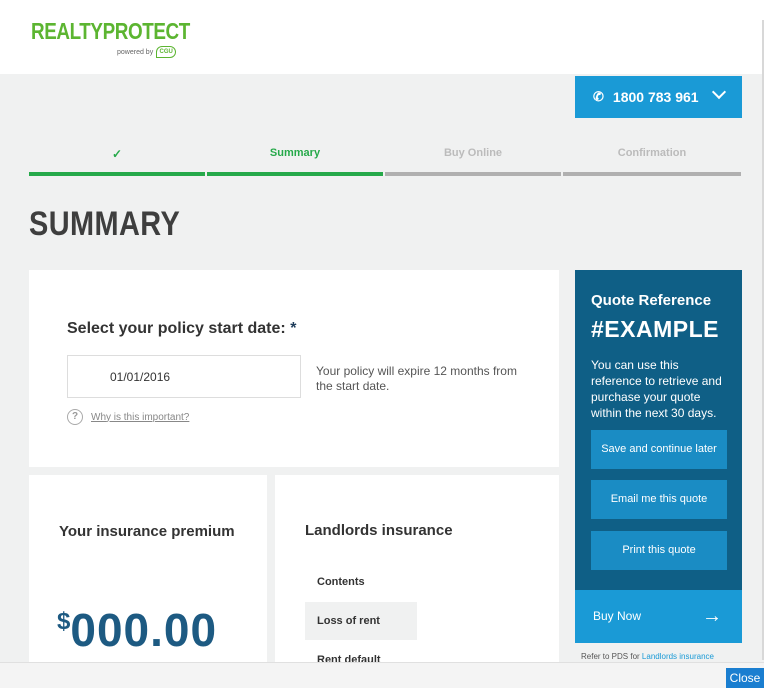  I want to click on premium-amount: 000.00, so click(144, 630).